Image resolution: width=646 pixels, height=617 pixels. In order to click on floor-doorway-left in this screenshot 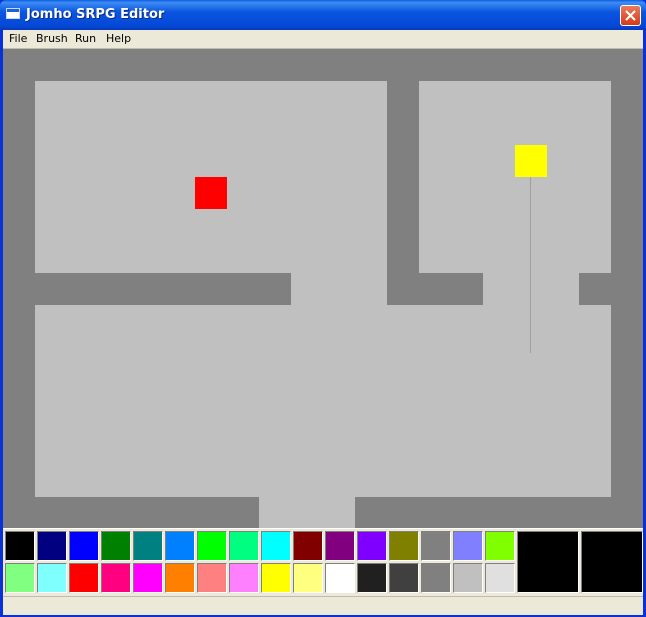, I will do `click(339, 289)`.